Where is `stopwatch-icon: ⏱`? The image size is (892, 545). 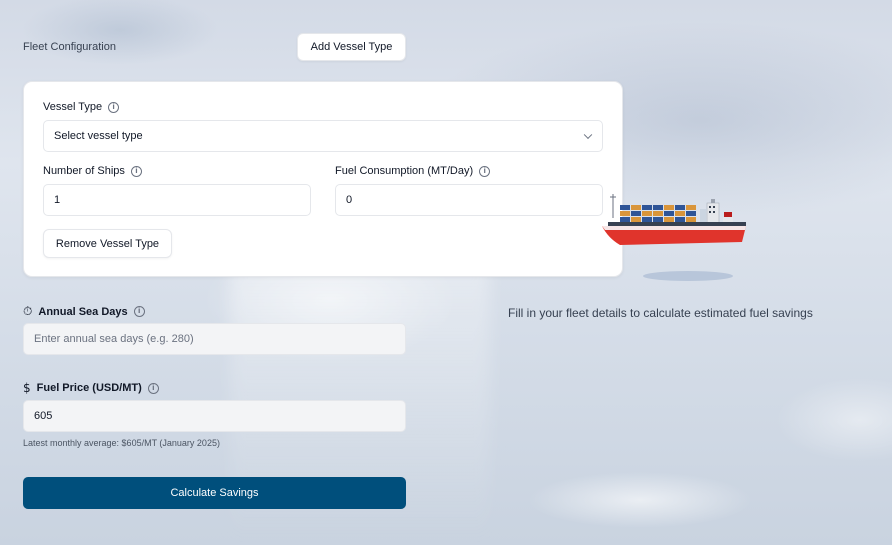
stopwatch-icon: ⏱ is located at coordinates (28, 311).